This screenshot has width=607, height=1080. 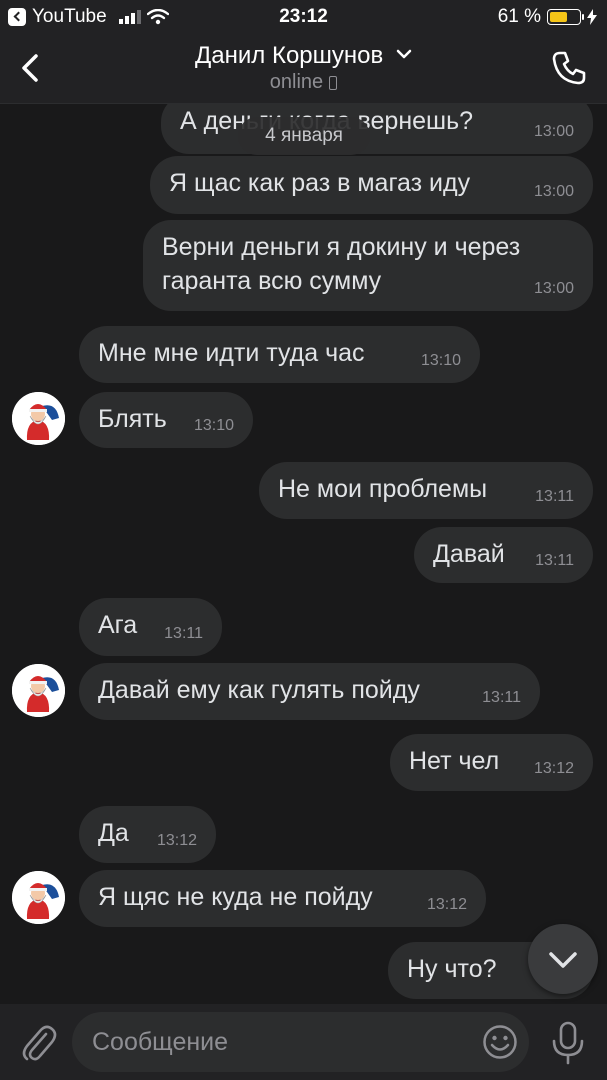 What do you see at coordinates (118, 625) in the screenshot?
I see `message-text: Ага` at bounding box center [118, 625].